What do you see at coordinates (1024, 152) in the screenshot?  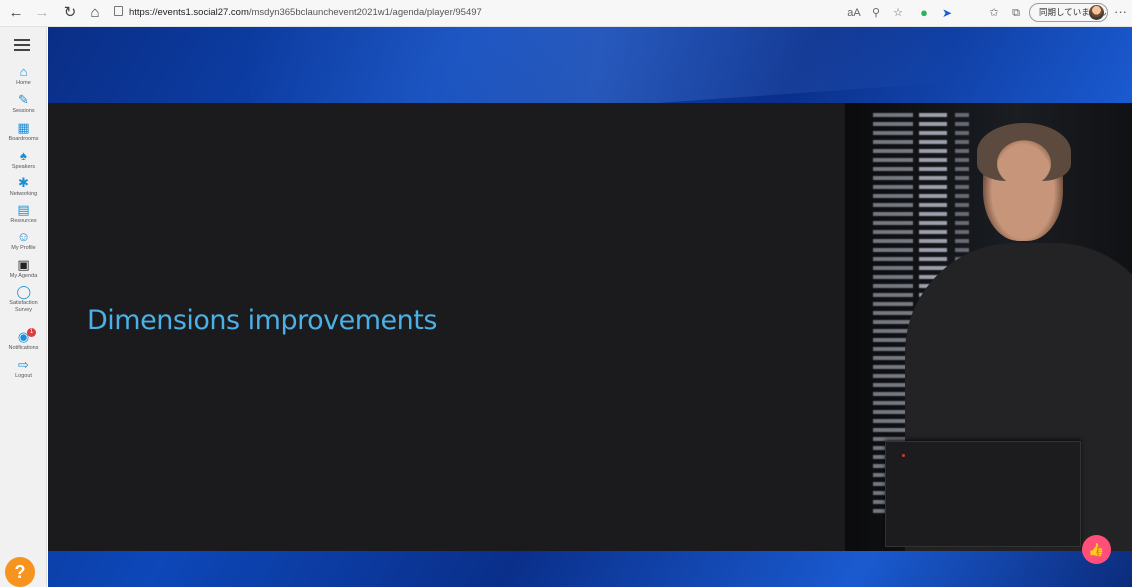 I see `presenter-hair` at bounding box center [1024, 152].